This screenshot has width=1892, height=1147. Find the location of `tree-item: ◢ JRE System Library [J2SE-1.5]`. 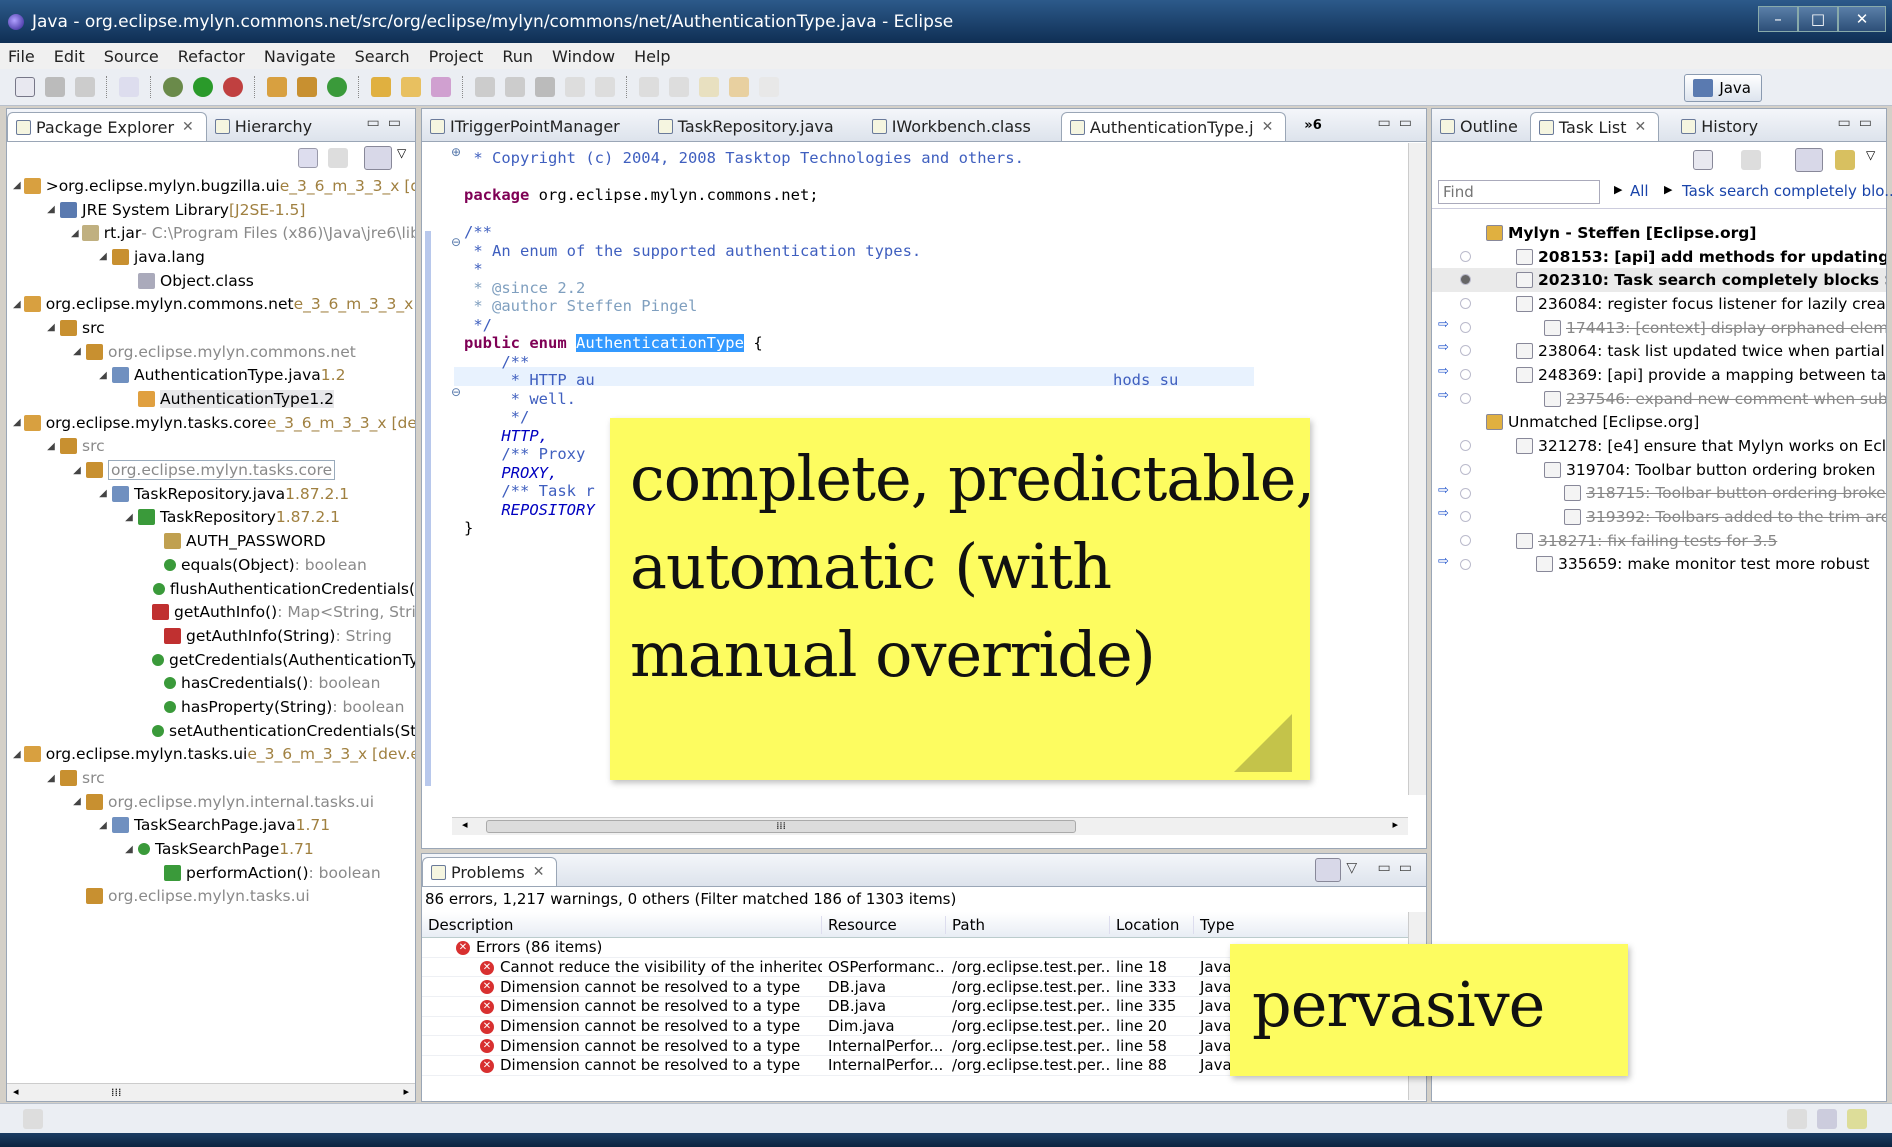

tree-item: ◢ JRE System Library [J2SE-1.5] is located at coordinates (211, 210).